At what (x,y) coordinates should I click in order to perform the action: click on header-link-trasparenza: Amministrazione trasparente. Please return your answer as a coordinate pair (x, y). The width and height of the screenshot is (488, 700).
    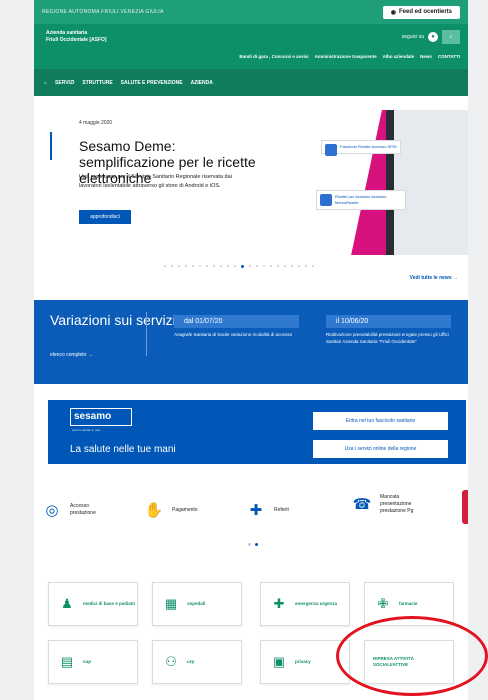
    Looking at the image, I should click on (346, 56).